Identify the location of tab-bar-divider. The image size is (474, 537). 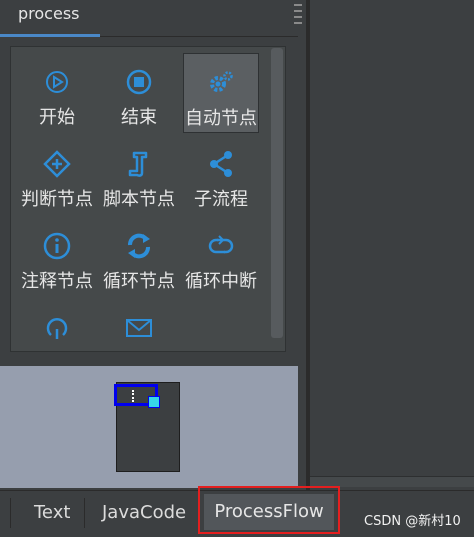
(199, 36).